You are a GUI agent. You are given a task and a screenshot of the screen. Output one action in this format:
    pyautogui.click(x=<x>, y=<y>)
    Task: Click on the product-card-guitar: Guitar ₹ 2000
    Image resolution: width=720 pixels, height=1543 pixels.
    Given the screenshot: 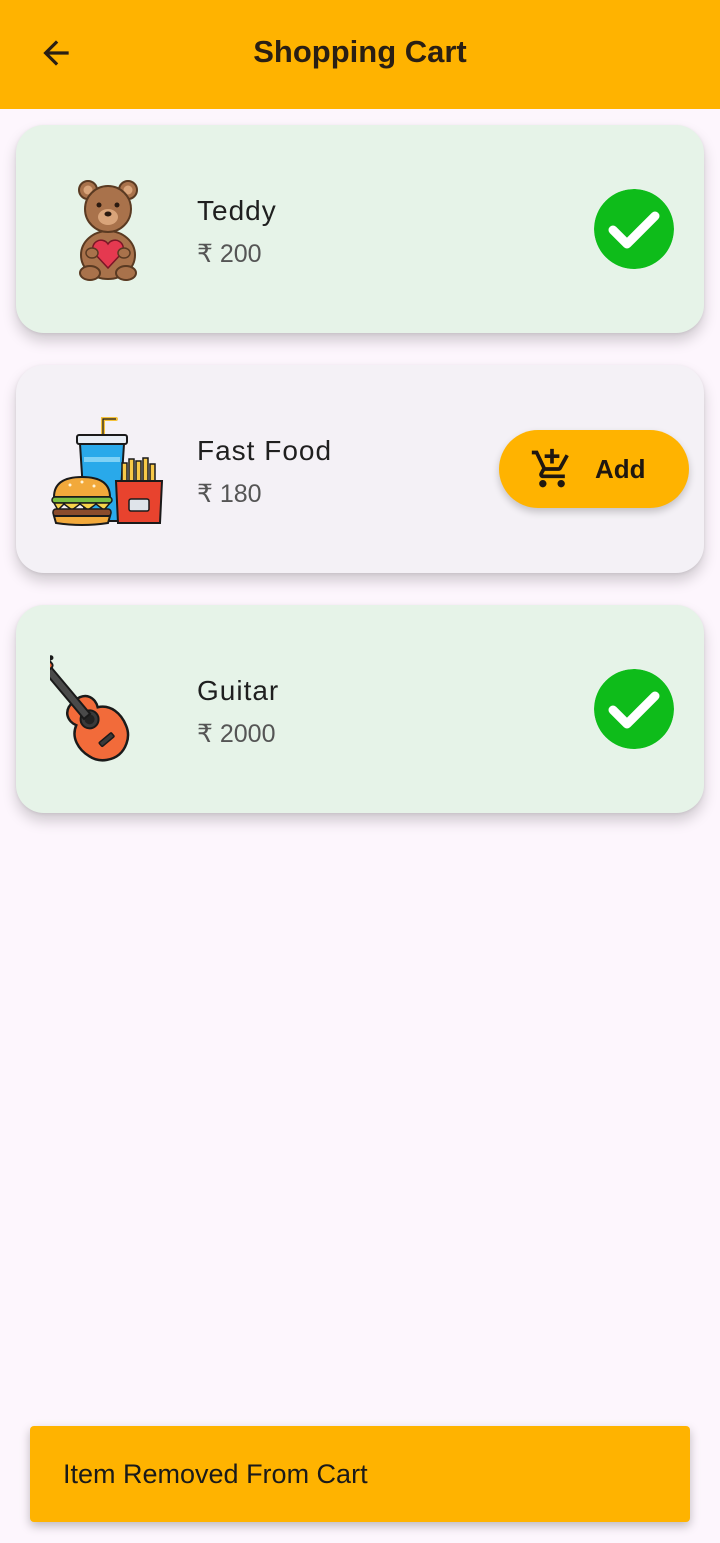 What is the action you would take?
    pyautogui.click(x=360, y=709)
    